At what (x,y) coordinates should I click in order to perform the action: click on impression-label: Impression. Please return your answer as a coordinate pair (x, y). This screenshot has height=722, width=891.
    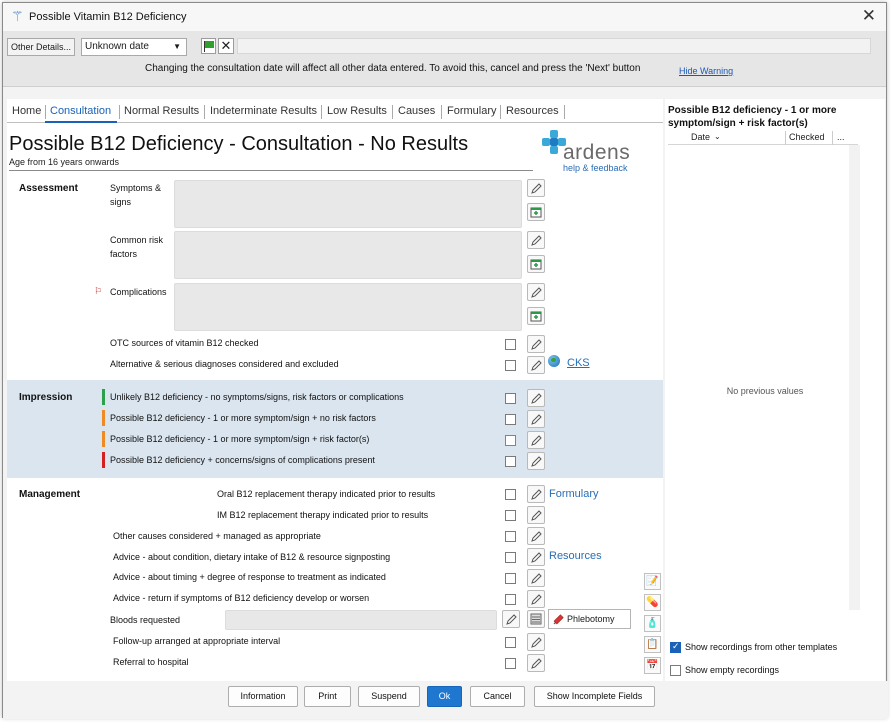
    Looking at the image, I should click on (46, 397).